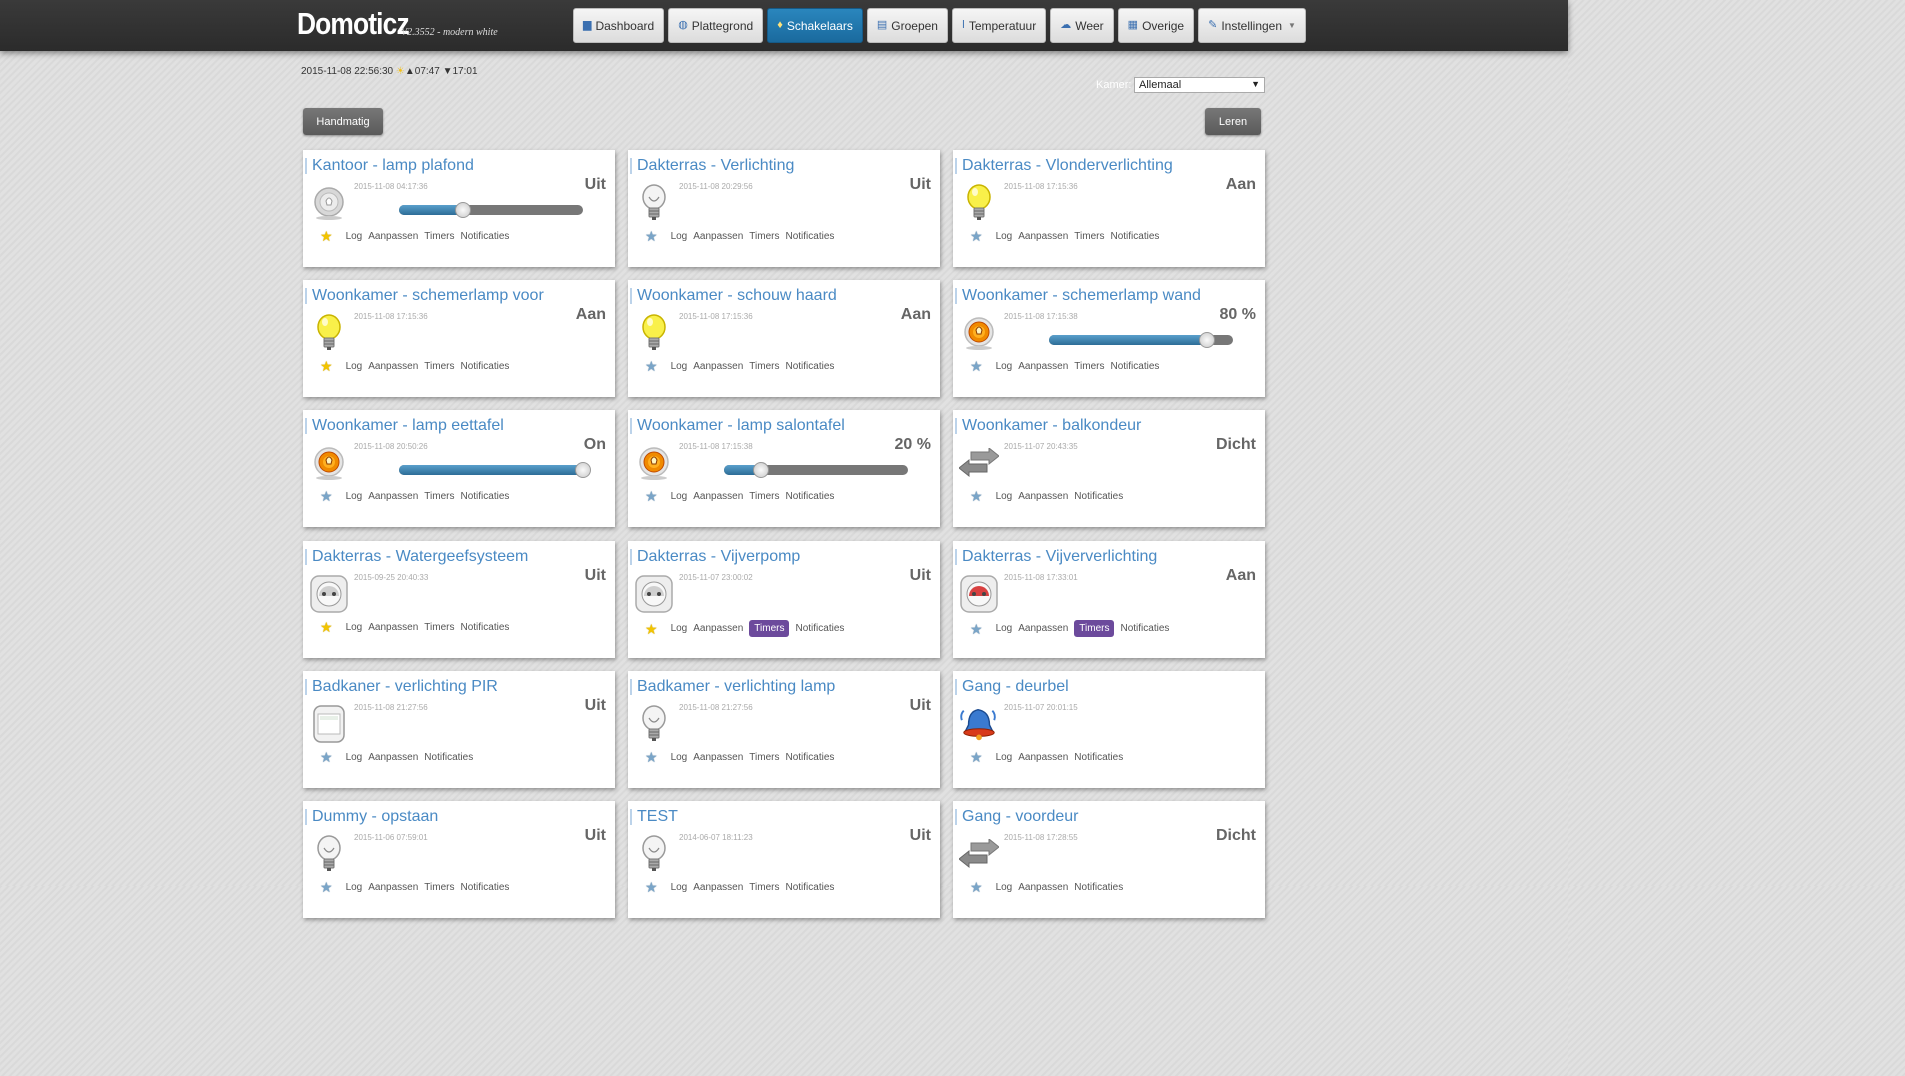  What do you see at coordinates (718, 557) in the screenshot?
I see `device-title: Dakterras - Vijverpomp` at bounding box center [718, 557].